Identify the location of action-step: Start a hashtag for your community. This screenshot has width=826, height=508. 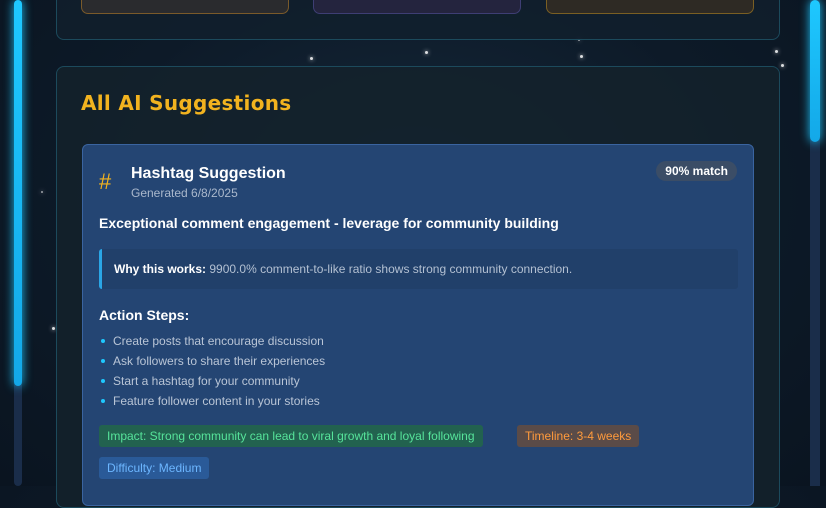
(212, 381).